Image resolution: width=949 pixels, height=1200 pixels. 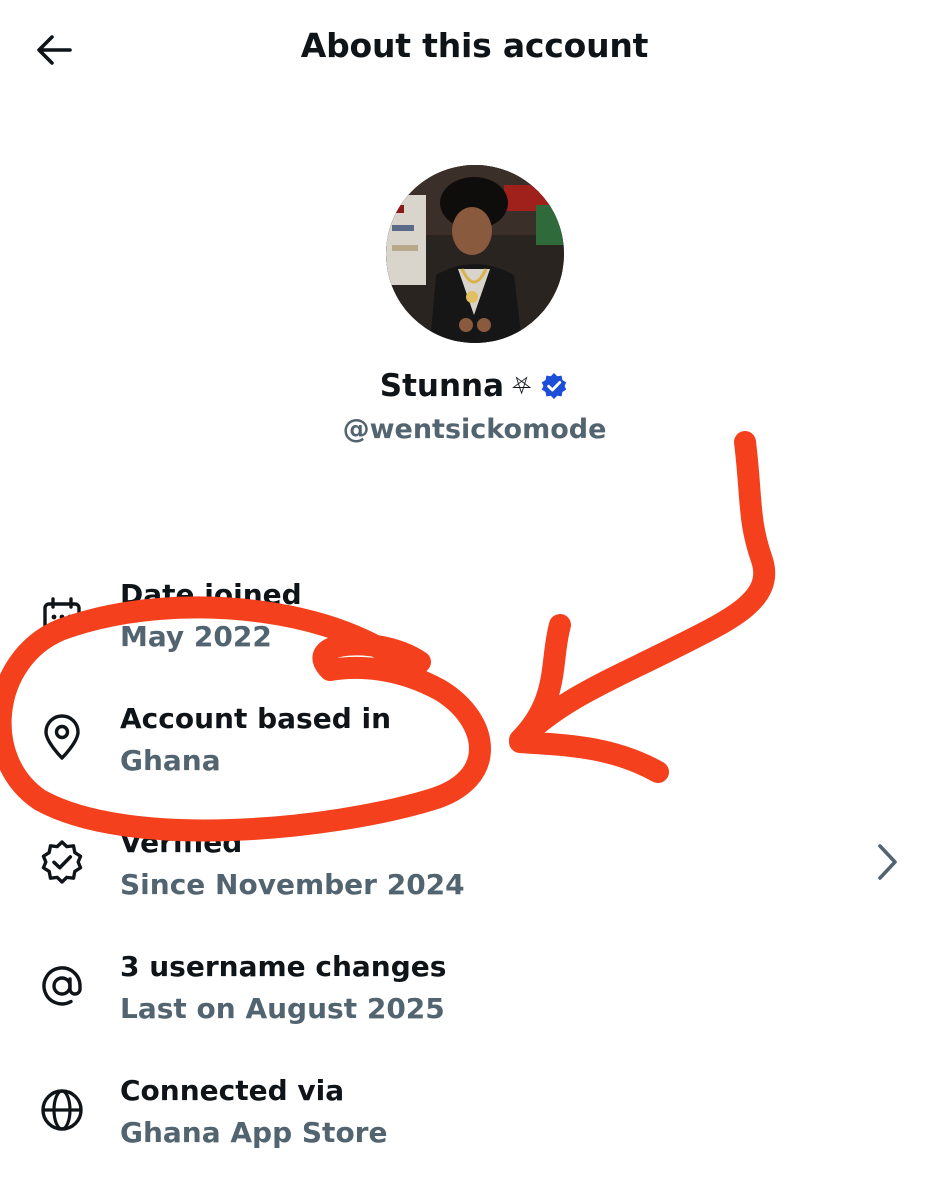 What do you see at coordinates (474, 1118) in the screenshot?
I see `connected-via-row: Connected via Ghana App Store` at bounding box center [474, 1118].